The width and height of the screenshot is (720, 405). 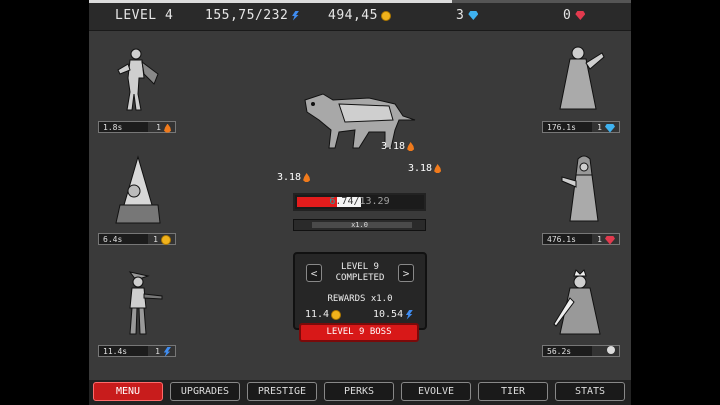 I want to click on level-status: LEVEL 9 COMPLETED, so click(x=360, y=273).